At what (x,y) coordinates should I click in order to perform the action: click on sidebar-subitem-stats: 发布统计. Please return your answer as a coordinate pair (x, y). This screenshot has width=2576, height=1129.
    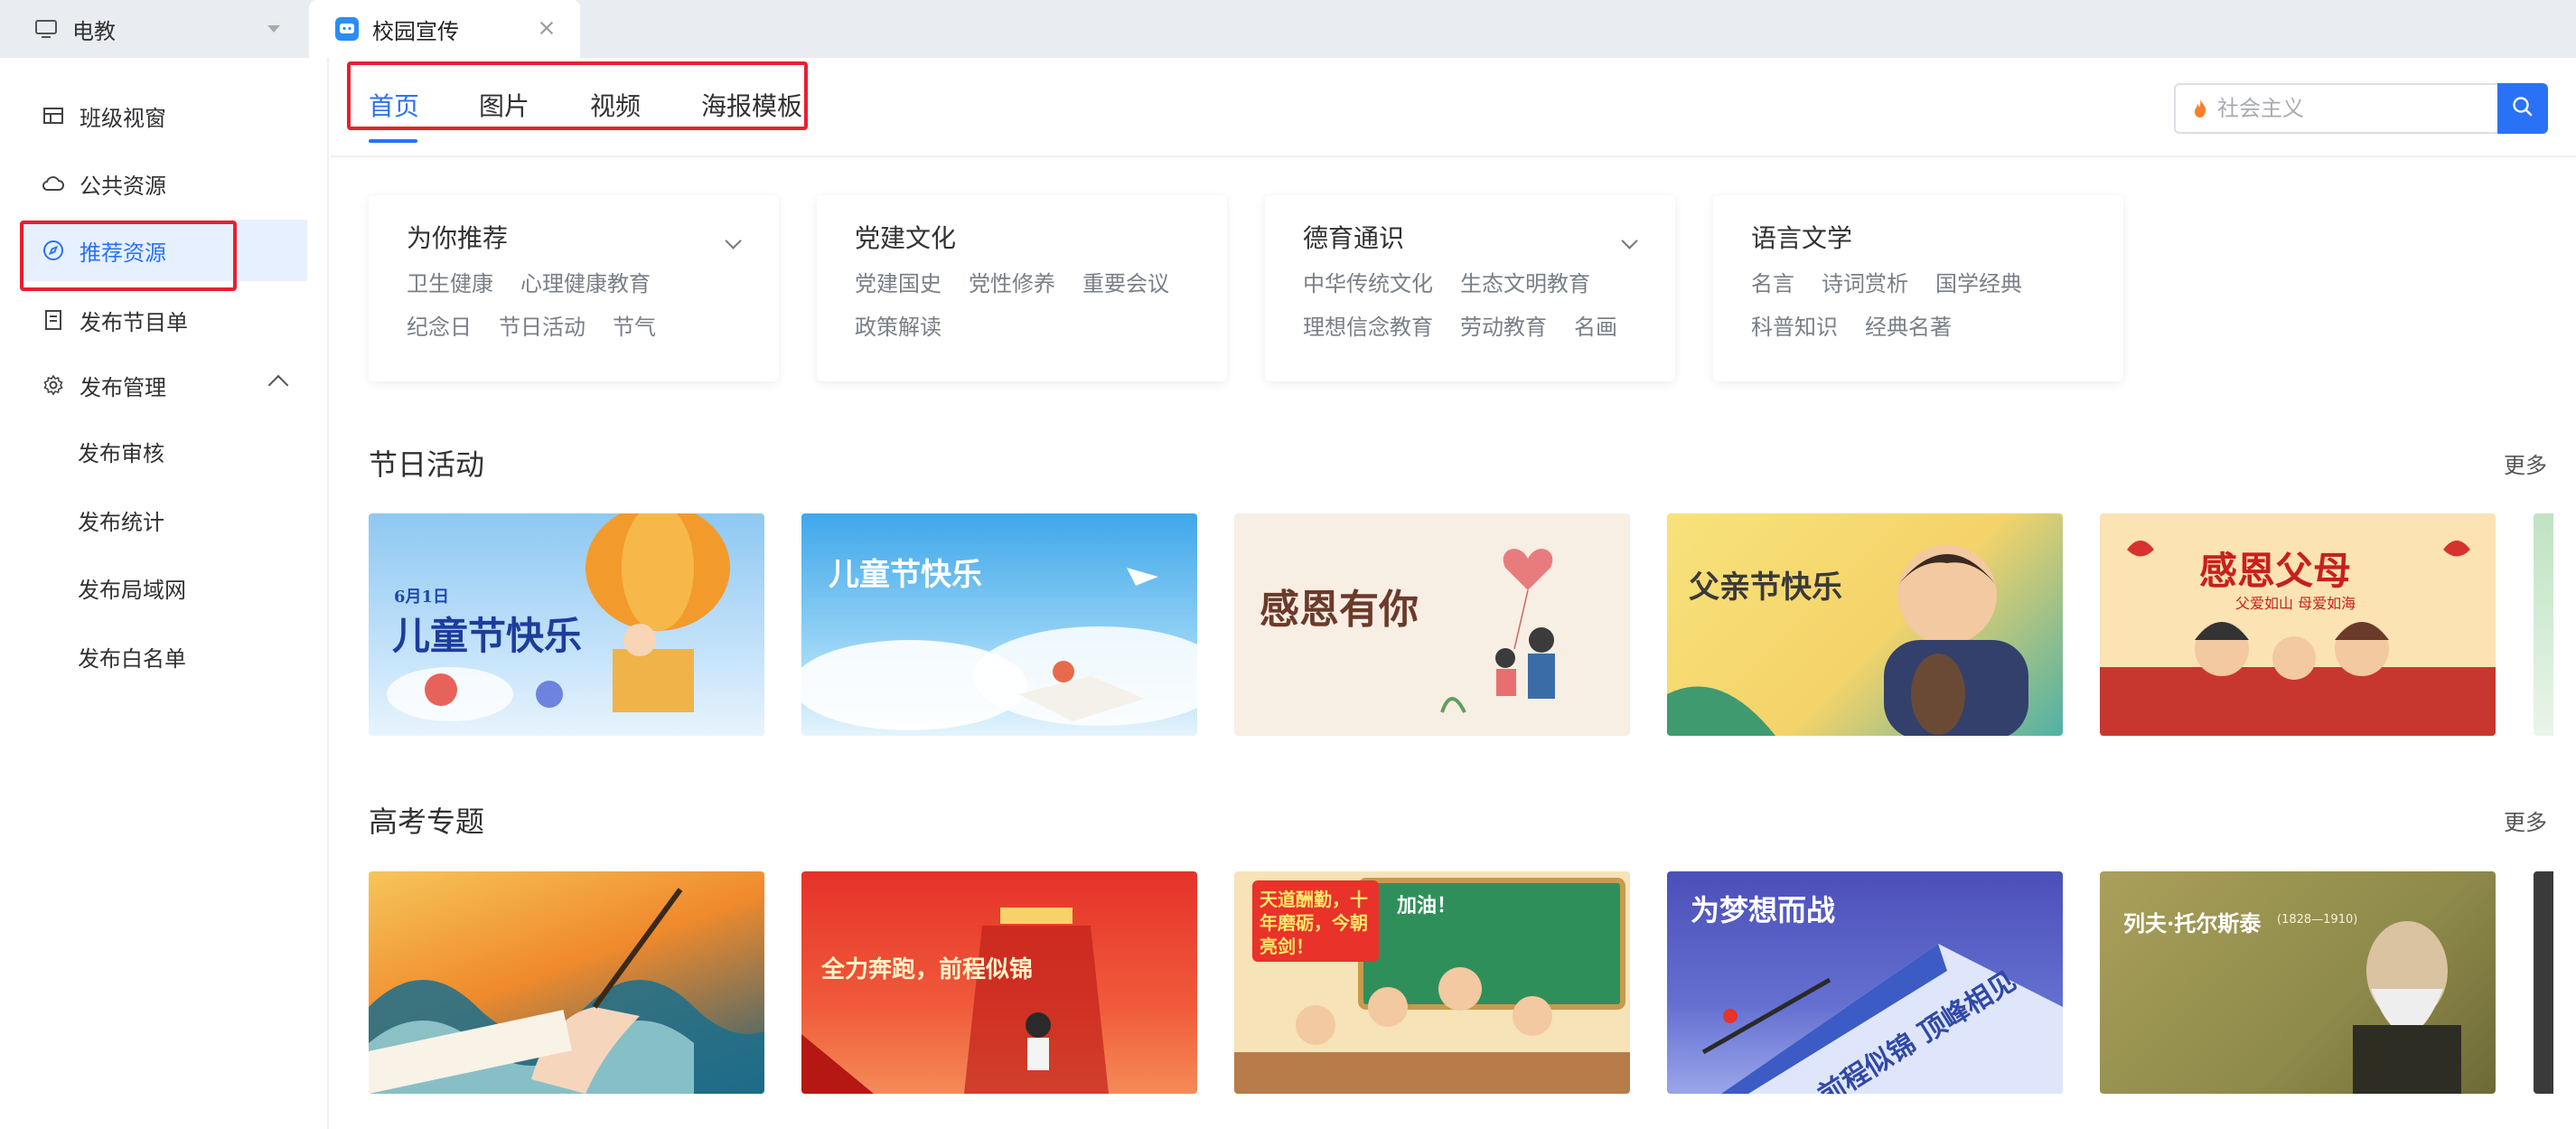
    Looking at the image, I should click on (121, 522).